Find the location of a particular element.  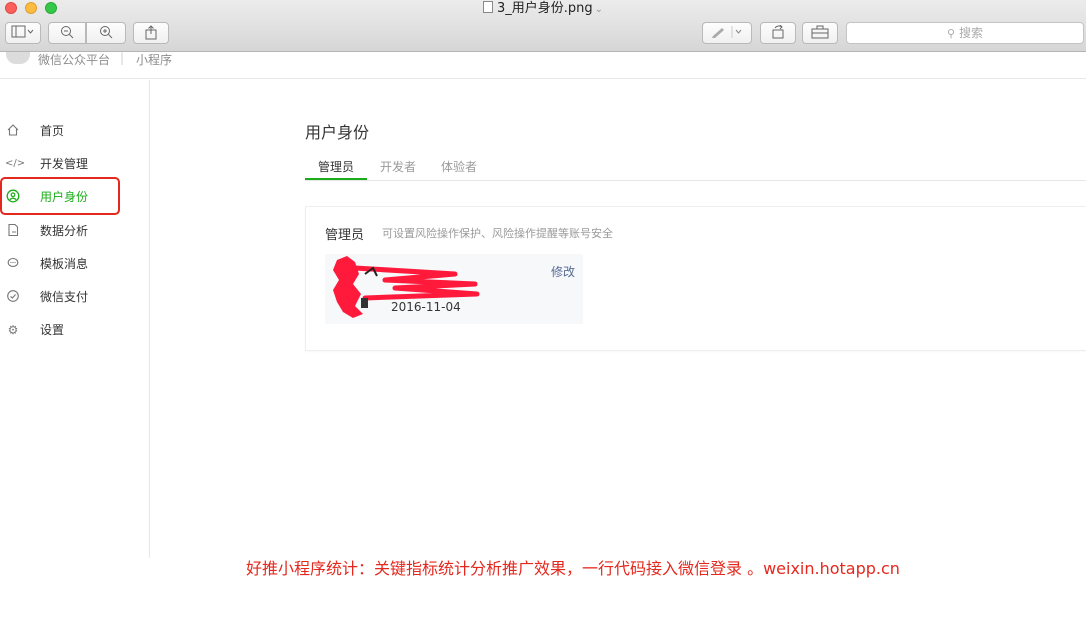

pen-icon is located at coordinates (727, 32).